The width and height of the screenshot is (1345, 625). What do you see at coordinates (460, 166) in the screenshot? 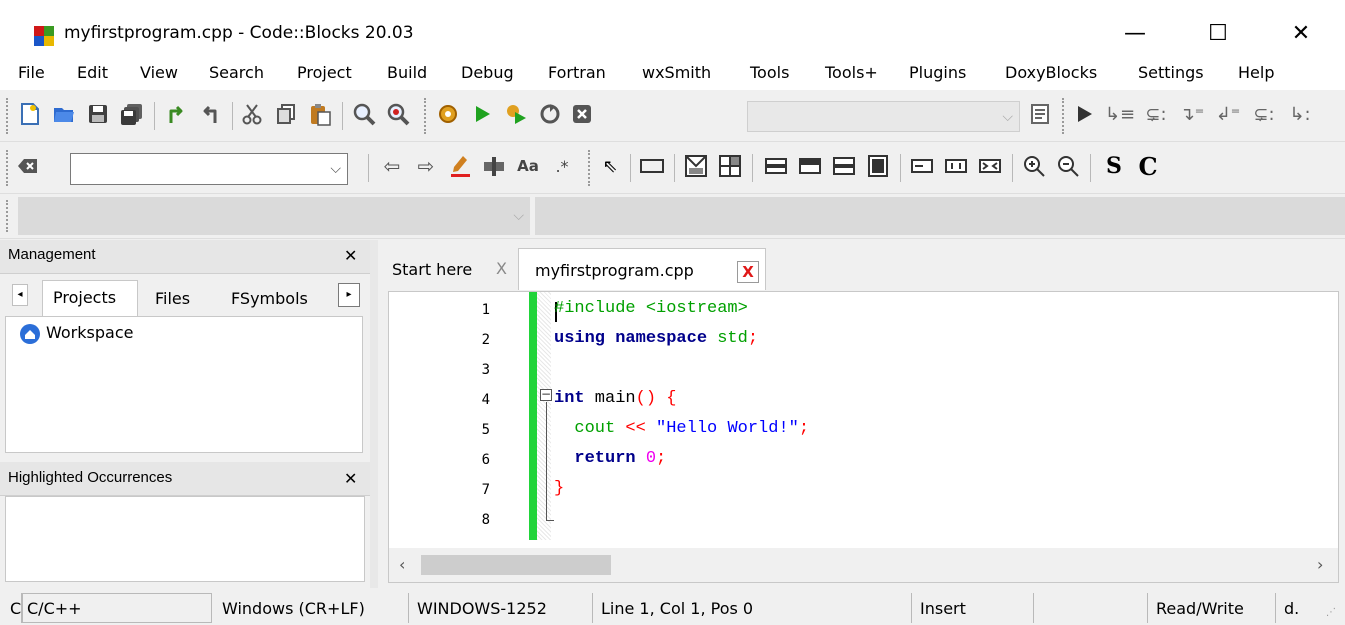
I see `highlight-icon` at bounding box center [460, 166].